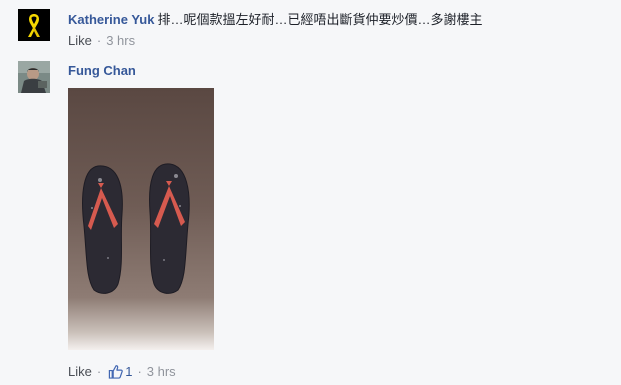 The image size is (621, 385). What do you see at coordinates (161, 371) in the screenshot?
I see `timestamp: 3 hrs` at bounding box center [161, 371].